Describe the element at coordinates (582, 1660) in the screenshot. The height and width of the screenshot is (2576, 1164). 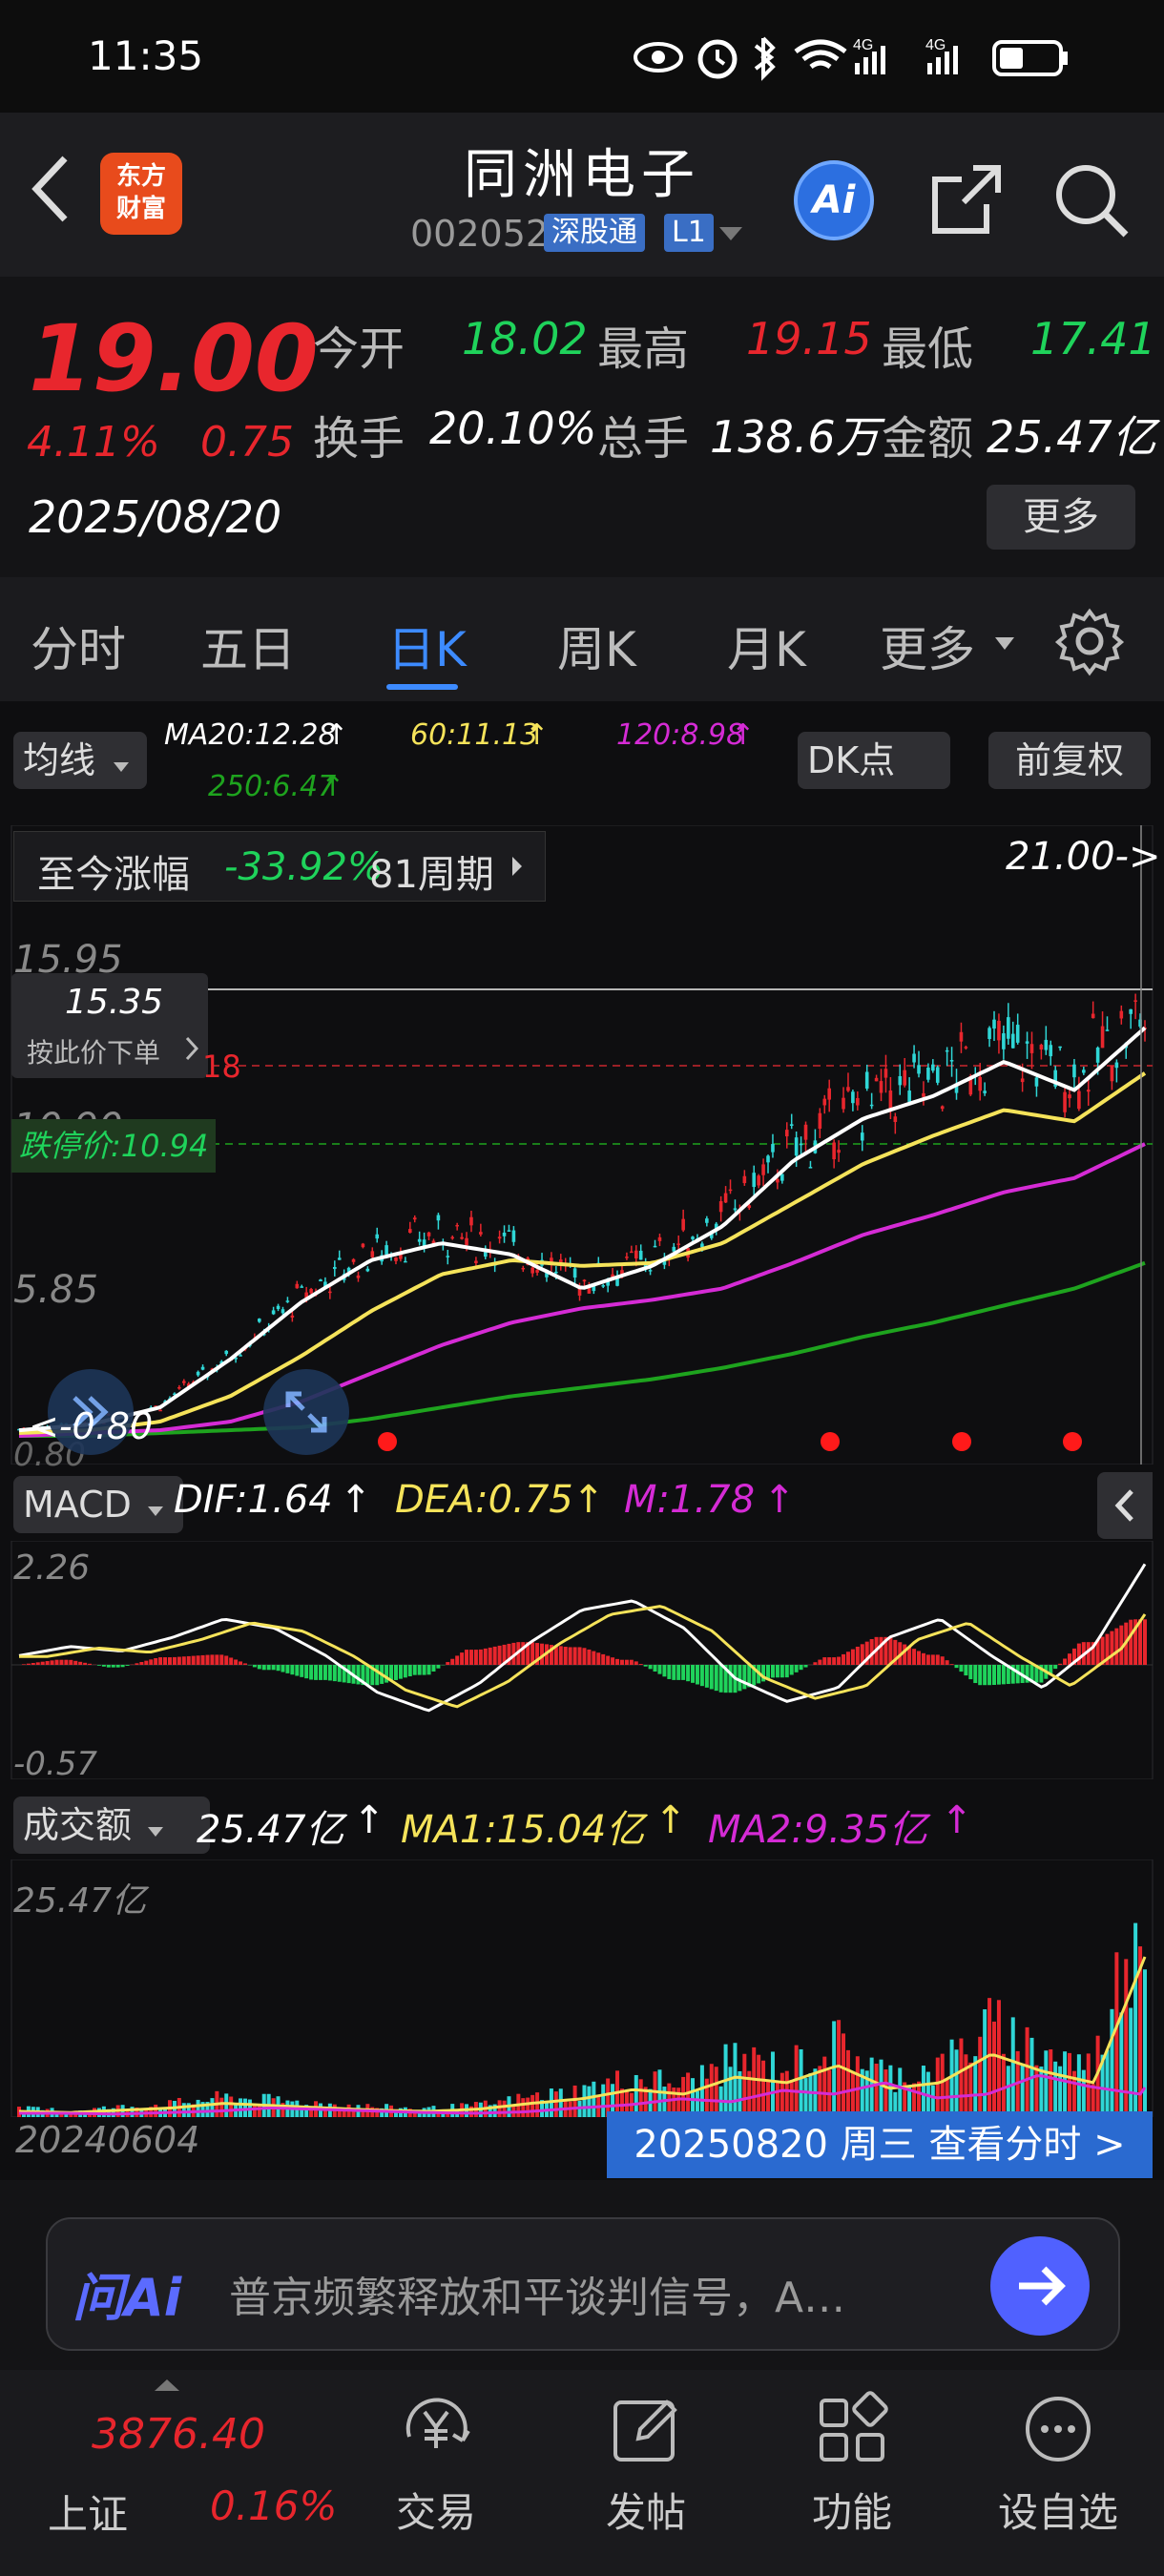
I see `macd-chart` at that location.